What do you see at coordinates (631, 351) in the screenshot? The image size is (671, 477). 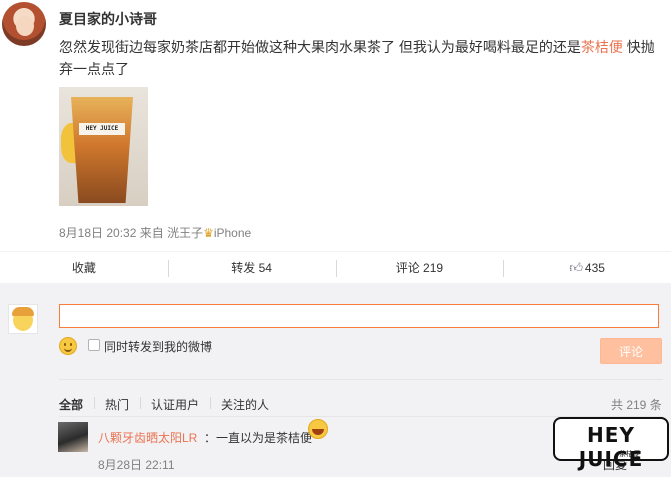 I see `submit-comment-button: 评论` at bounding box center [631, 351].